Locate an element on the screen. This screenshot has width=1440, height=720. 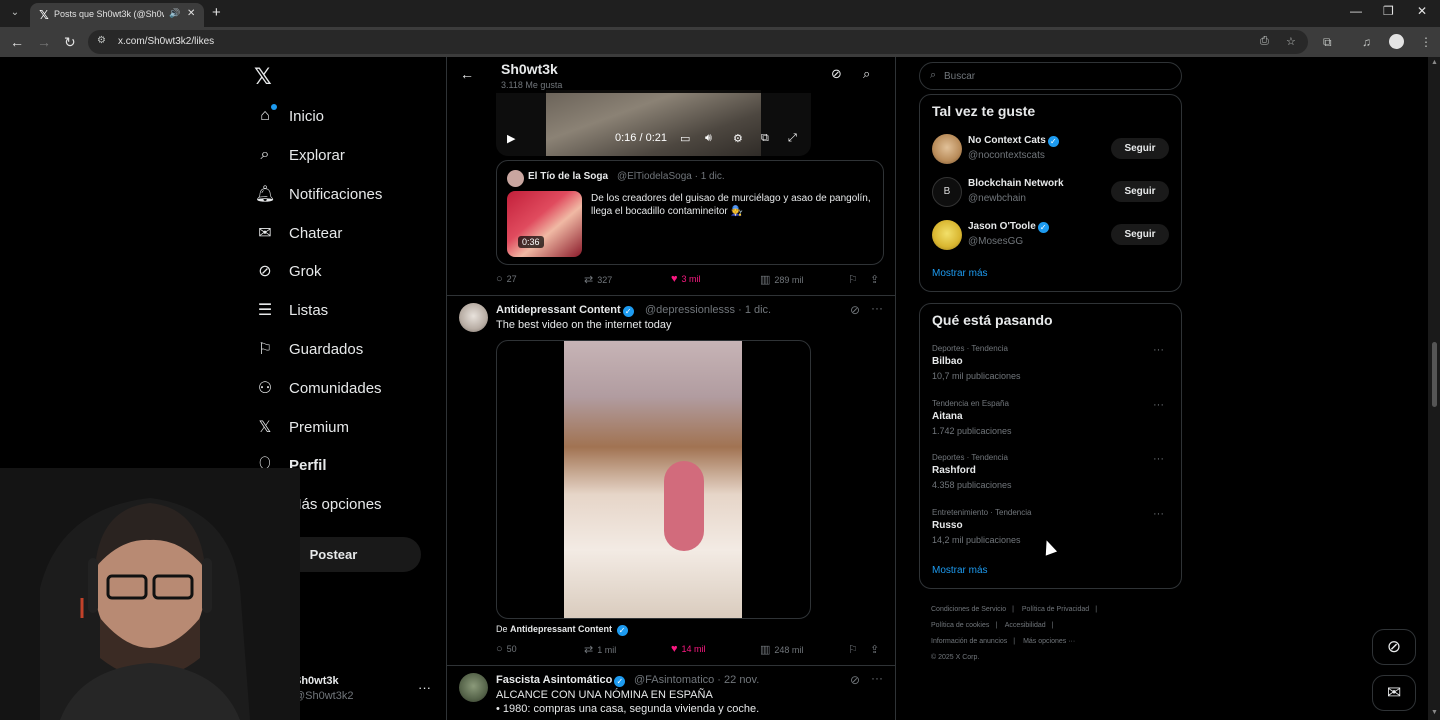
suggestion-item: No Context Cats ✓ @nocontextscats Seguir is located at coordinates (1052, 149).